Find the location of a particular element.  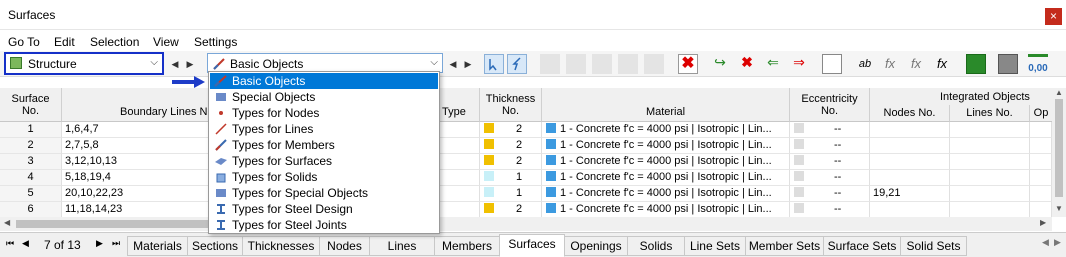

last-page-icon: ⏭ is located at coordinates (116, 243).